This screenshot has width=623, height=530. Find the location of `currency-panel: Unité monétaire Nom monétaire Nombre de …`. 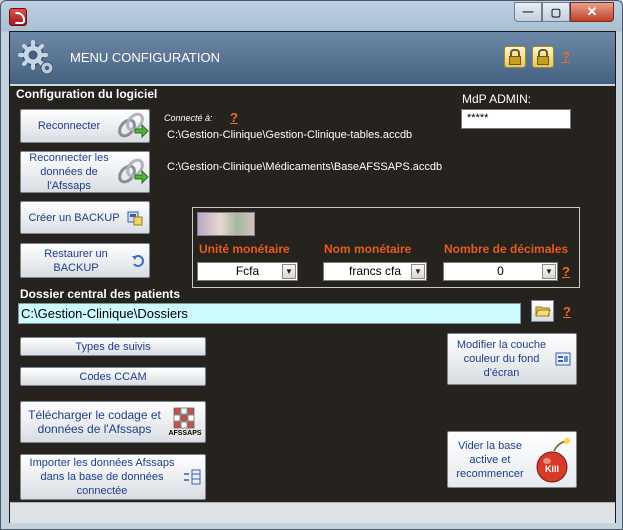

currency-panel: Unité monétaire Nom monétaire Nombre de … is located at coordinates (386, 247).